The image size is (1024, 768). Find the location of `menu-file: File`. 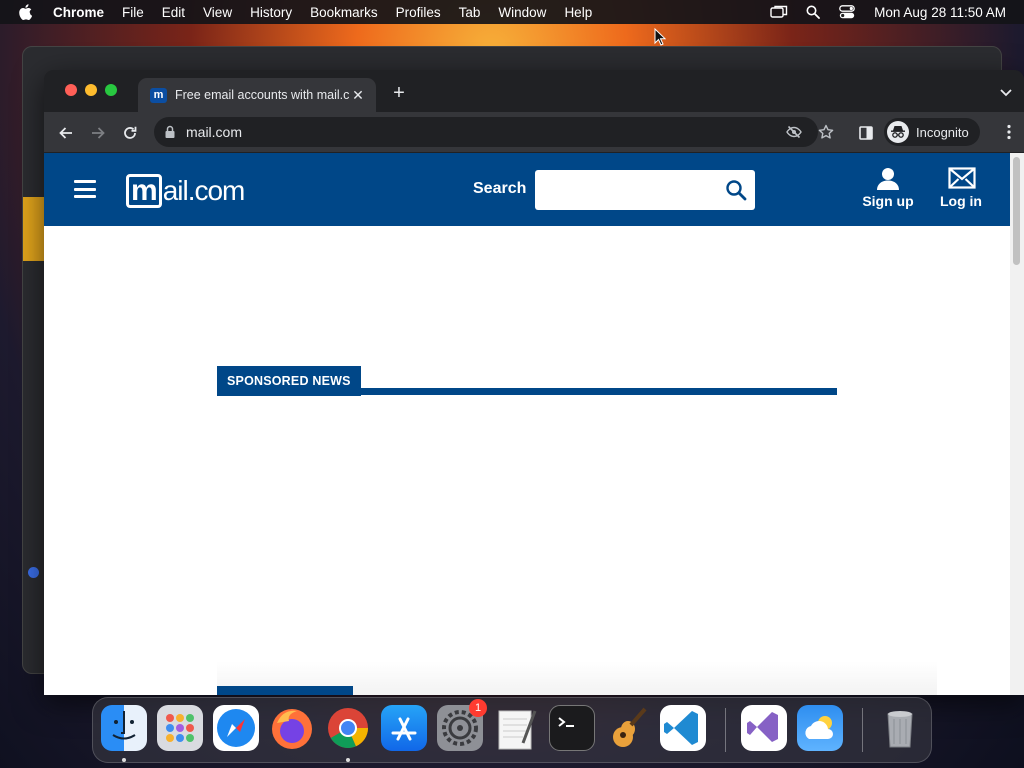

menu-file: File is located at coordinates (133, 12).